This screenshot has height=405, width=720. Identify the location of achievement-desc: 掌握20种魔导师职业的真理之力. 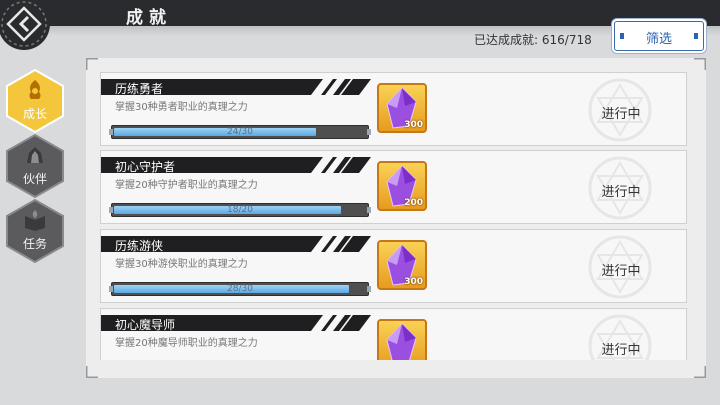
(186, 343).